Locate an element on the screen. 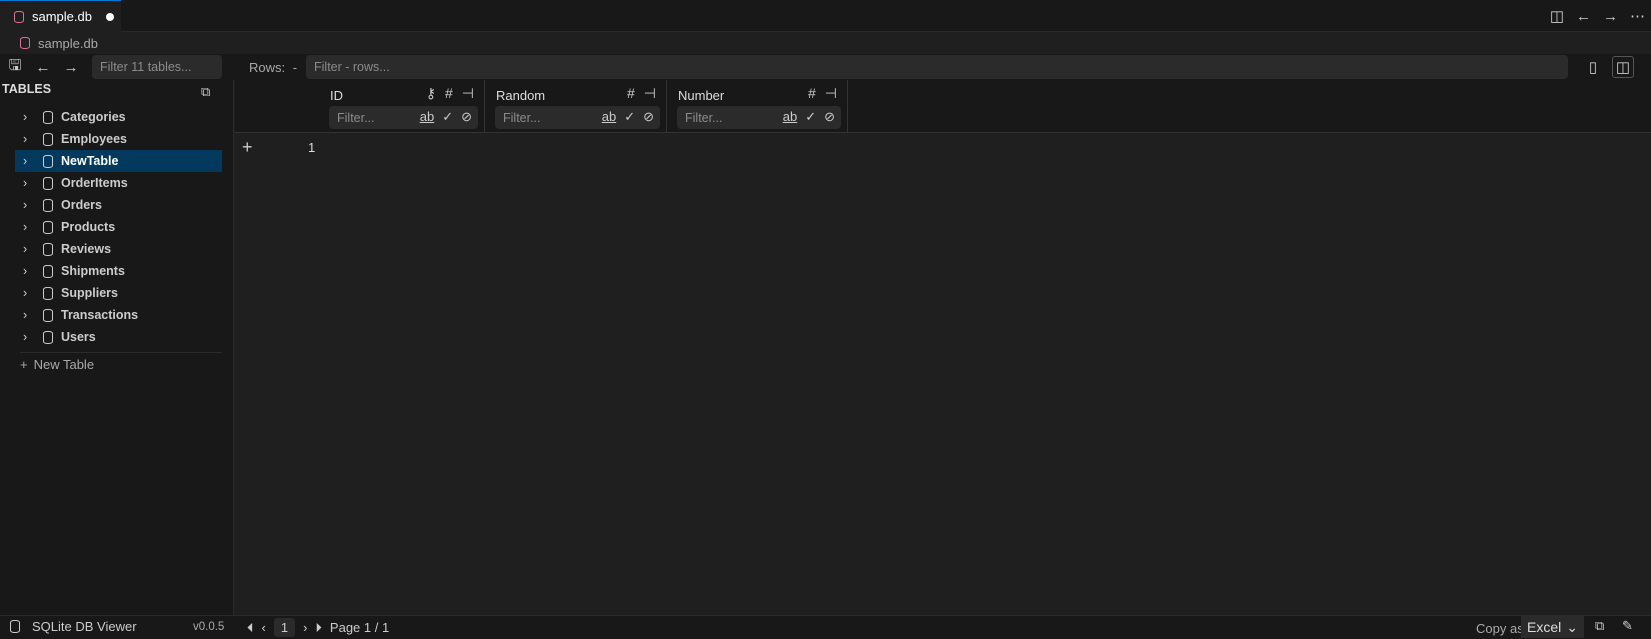  toggle-panel-icon: ◫ is located at coordinates (1623, 67).